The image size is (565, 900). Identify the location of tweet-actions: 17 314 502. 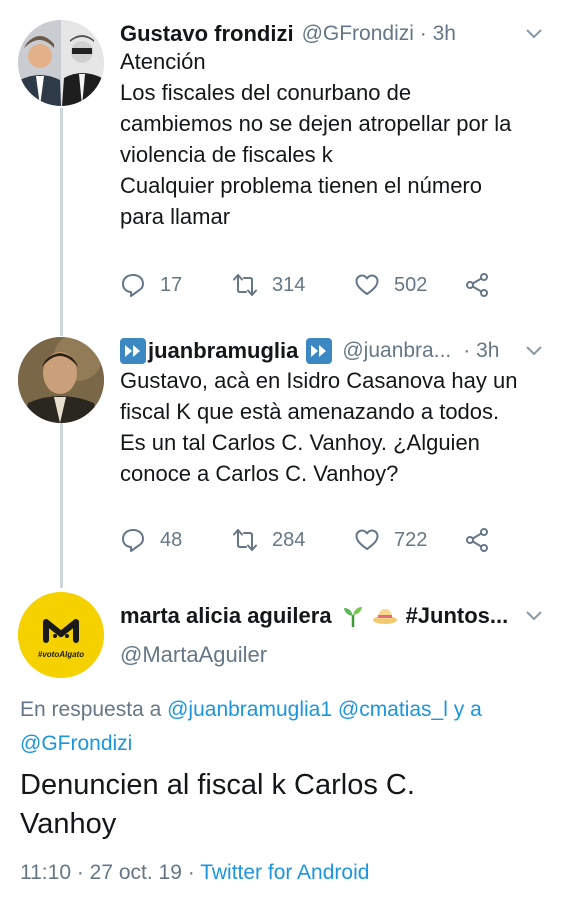
(305, 285).